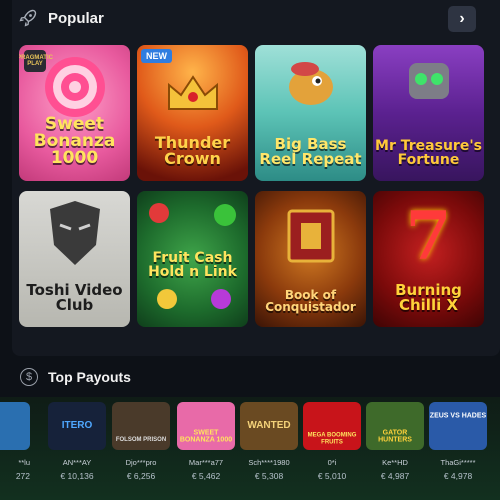 The width and height of the screenshot is (500, 500). Describe the element at coordinates (192, 113) in the screenshot. I see `game-tile-thunder-crown: NEW Thunder Crown` at that location.